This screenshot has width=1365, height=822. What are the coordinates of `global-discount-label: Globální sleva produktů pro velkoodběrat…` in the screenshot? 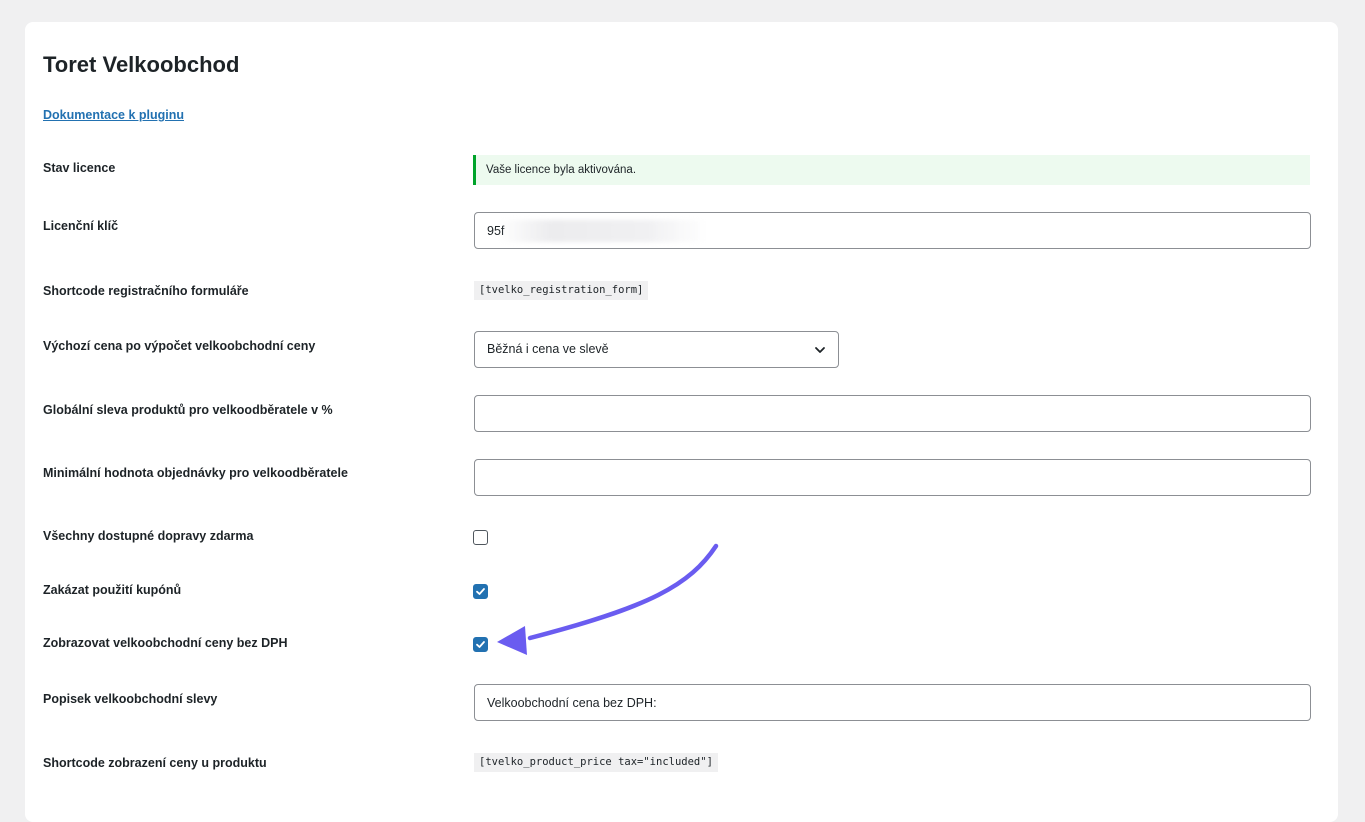 It's located at (188, 410).